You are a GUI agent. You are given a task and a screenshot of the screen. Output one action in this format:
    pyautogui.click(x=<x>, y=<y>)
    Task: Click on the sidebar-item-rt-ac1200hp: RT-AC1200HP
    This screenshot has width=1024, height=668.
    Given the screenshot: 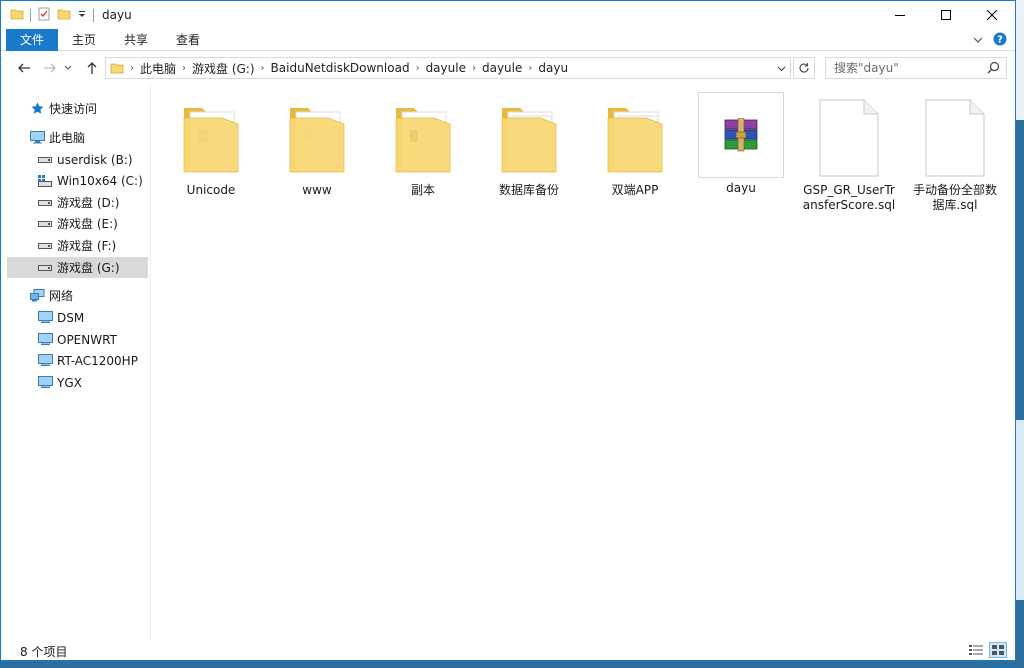 What is the action you would take?
    pyautogui.click(x=77, y=360)
    